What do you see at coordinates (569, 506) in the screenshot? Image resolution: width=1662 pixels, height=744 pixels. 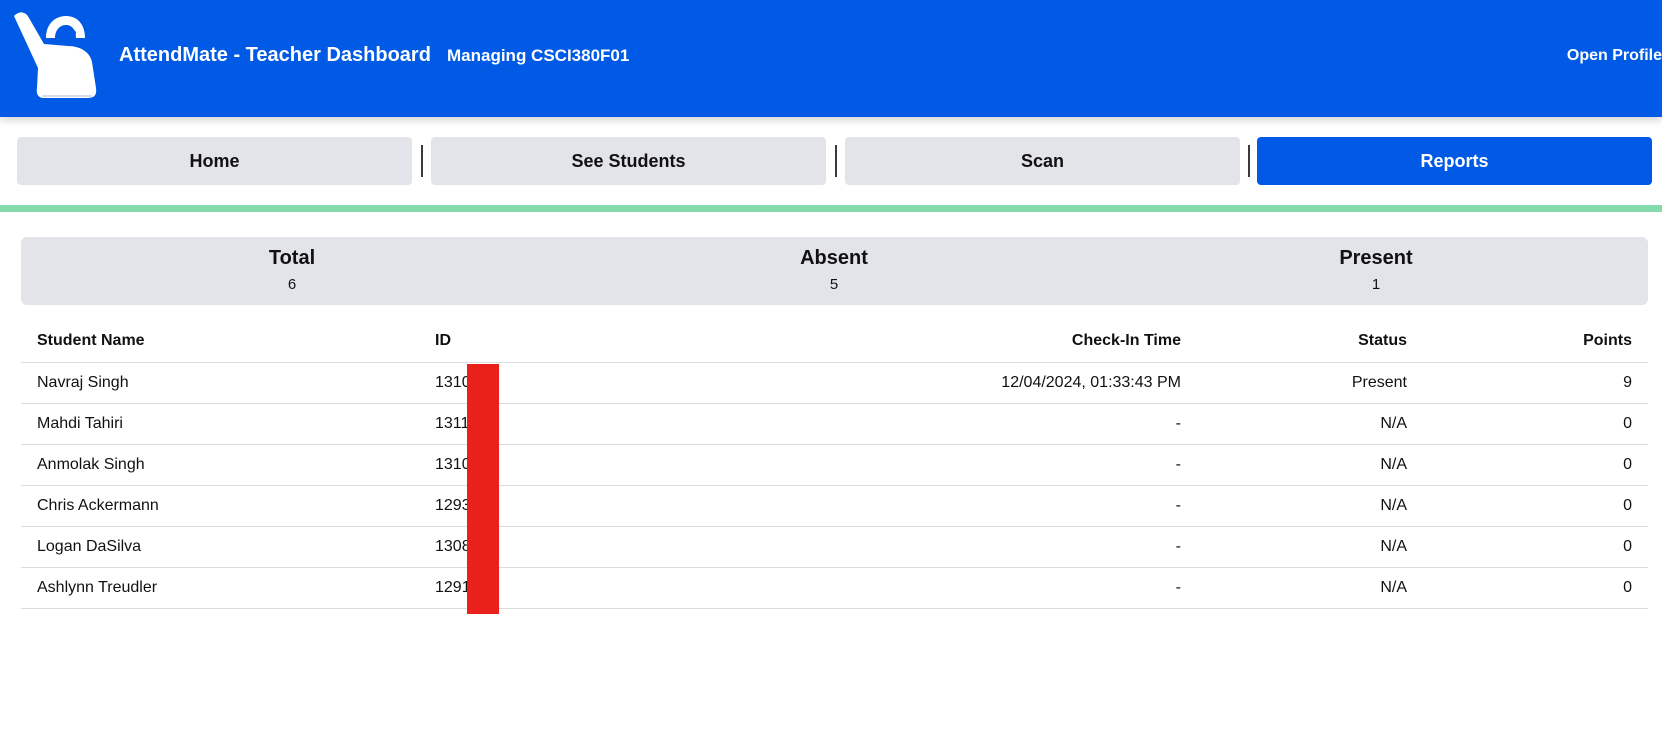 I see `student-id-cell: 1293` at bounding box center [569, 506].